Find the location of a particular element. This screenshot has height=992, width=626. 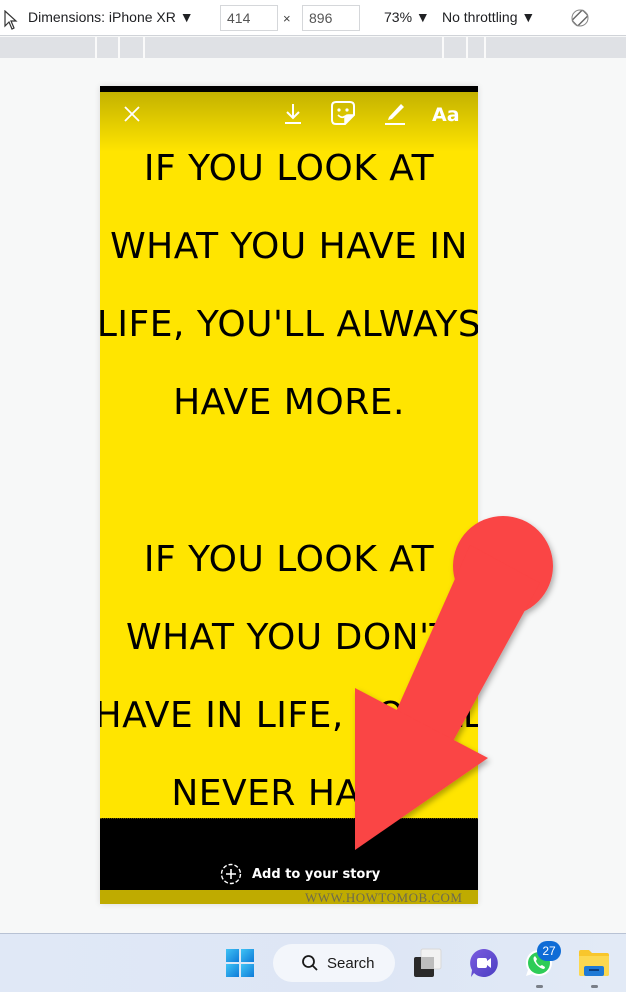

video-chat-app-icon is located at coordinates (484, 963).